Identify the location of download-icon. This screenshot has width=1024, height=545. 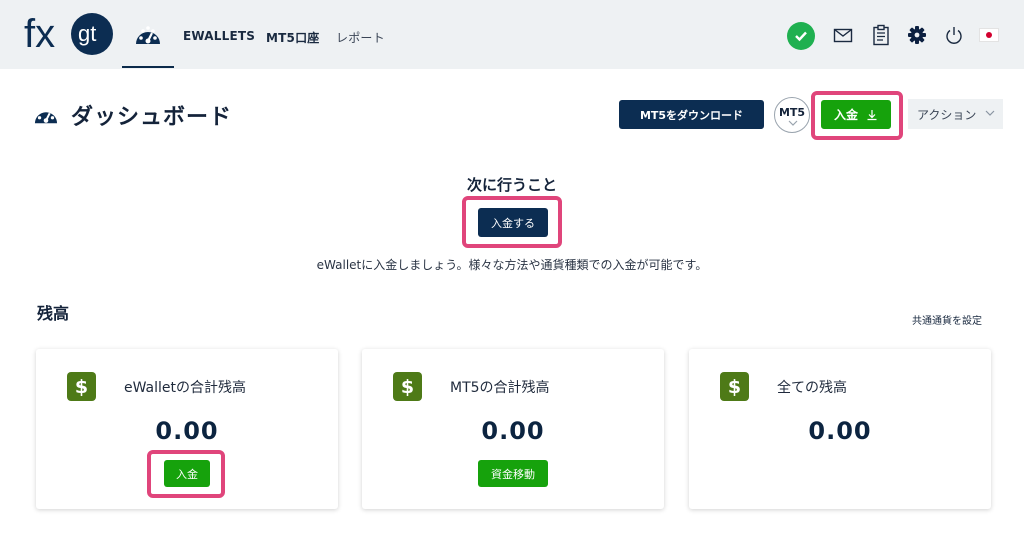
(872, 114).